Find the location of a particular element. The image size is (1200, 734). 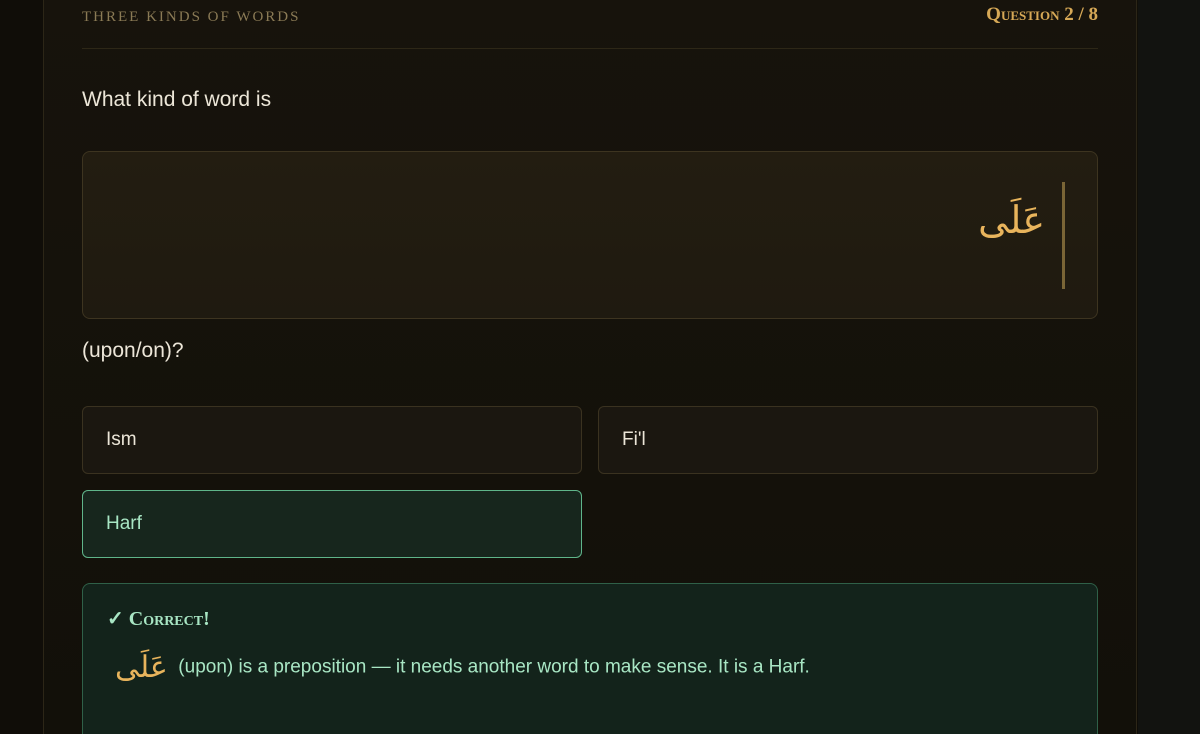

right-backdrop is located at coordinates (1169, 367).